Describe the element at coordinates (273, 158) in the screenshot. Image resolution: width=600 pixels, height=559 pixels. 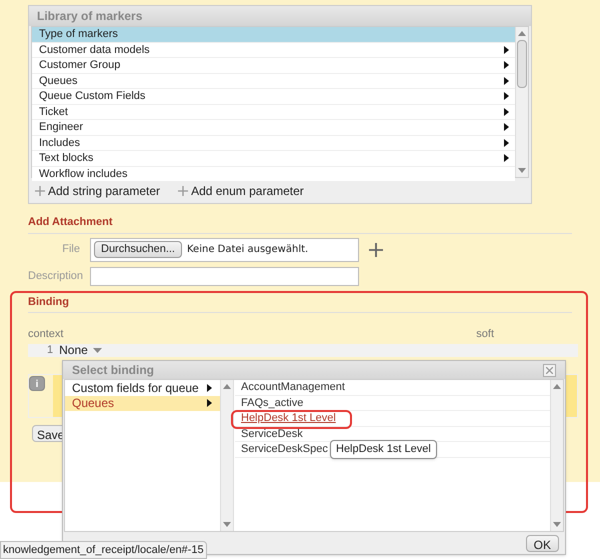
I see `list-item: Text blocks` at that location.